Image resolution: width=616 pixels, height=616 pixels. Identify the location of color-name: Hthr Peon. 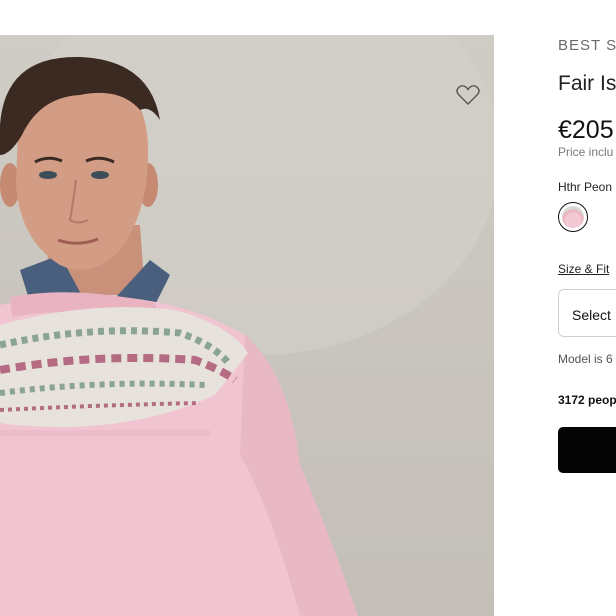
(585, 187).